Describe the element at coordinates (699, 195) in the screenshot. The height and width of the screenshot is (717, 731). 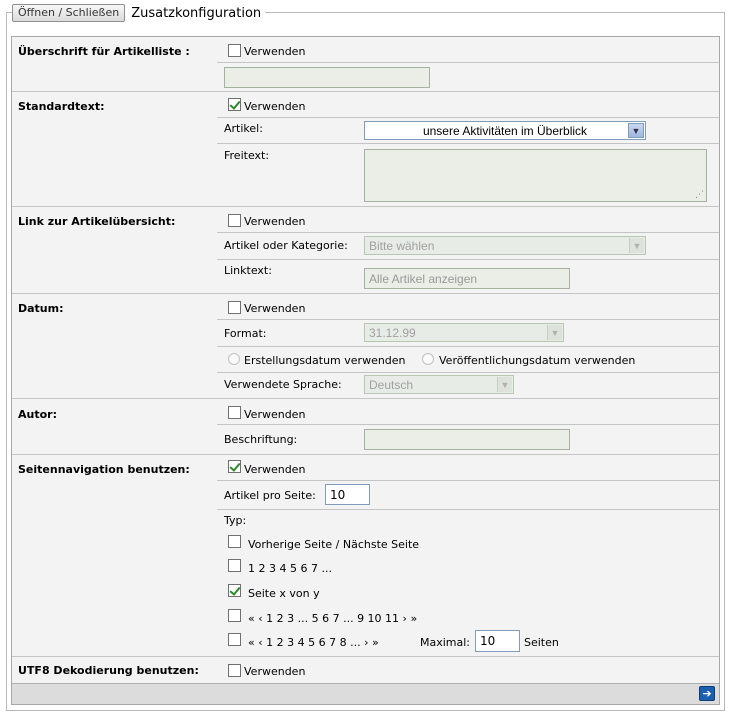
I see `resize-grip-icon: ⋰` at that location.